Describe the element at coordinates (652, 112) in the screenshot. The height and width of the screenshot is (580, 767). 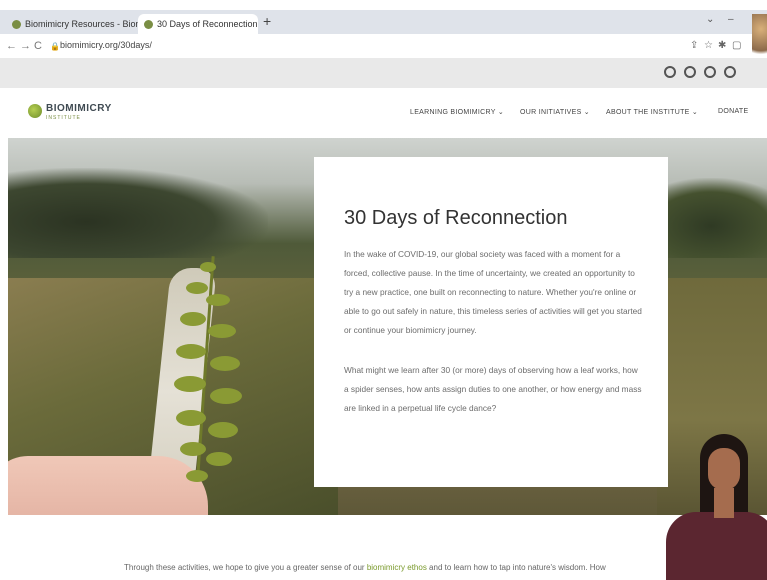
I see `nav-about-the-institute: ABOUT THE INSTITUTE ⌄` at that location.